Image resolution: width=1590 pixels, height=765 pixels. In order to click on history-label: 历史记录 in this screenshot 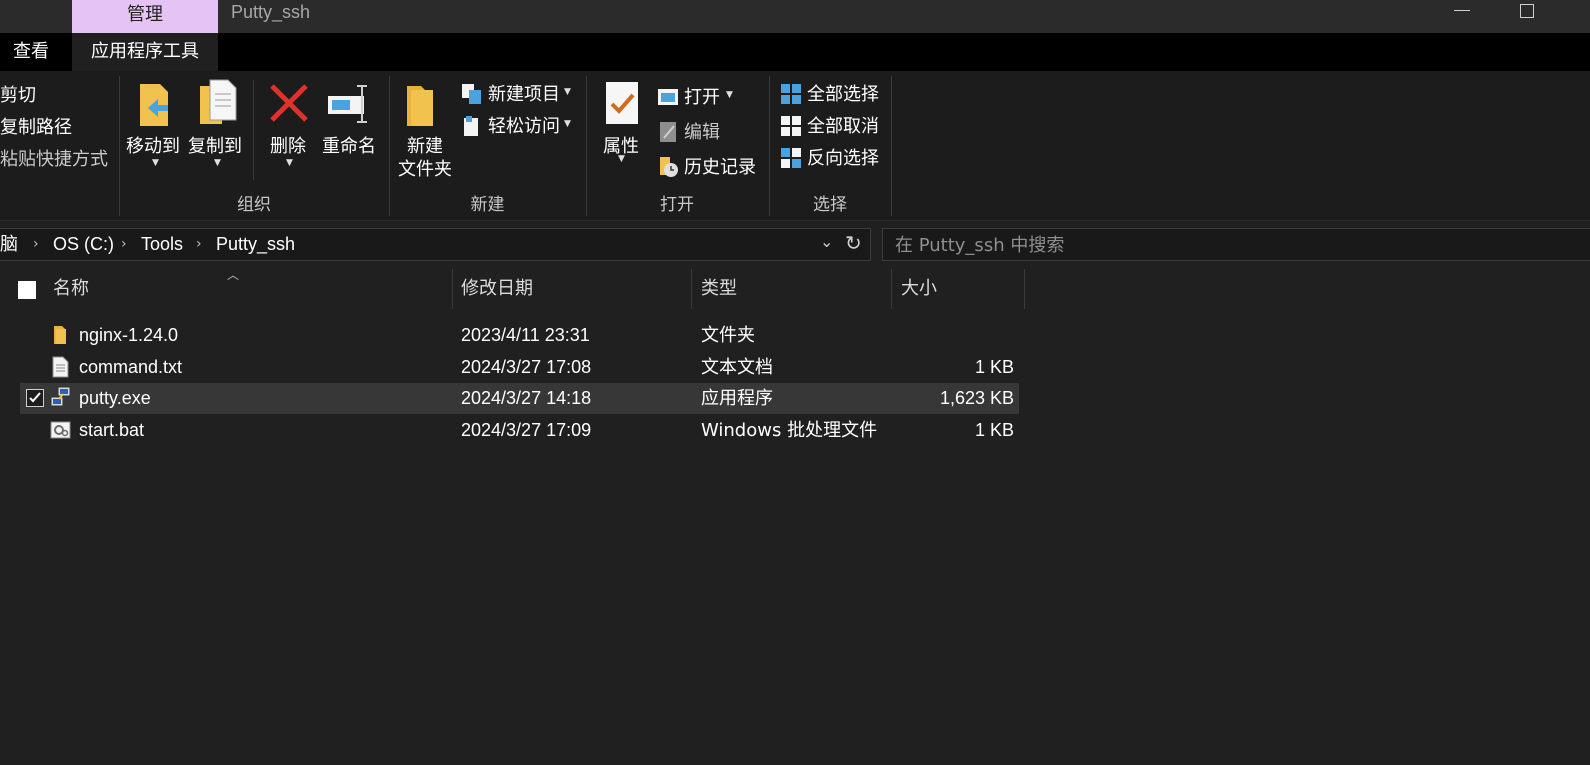, I will do `click(720, 167)`.